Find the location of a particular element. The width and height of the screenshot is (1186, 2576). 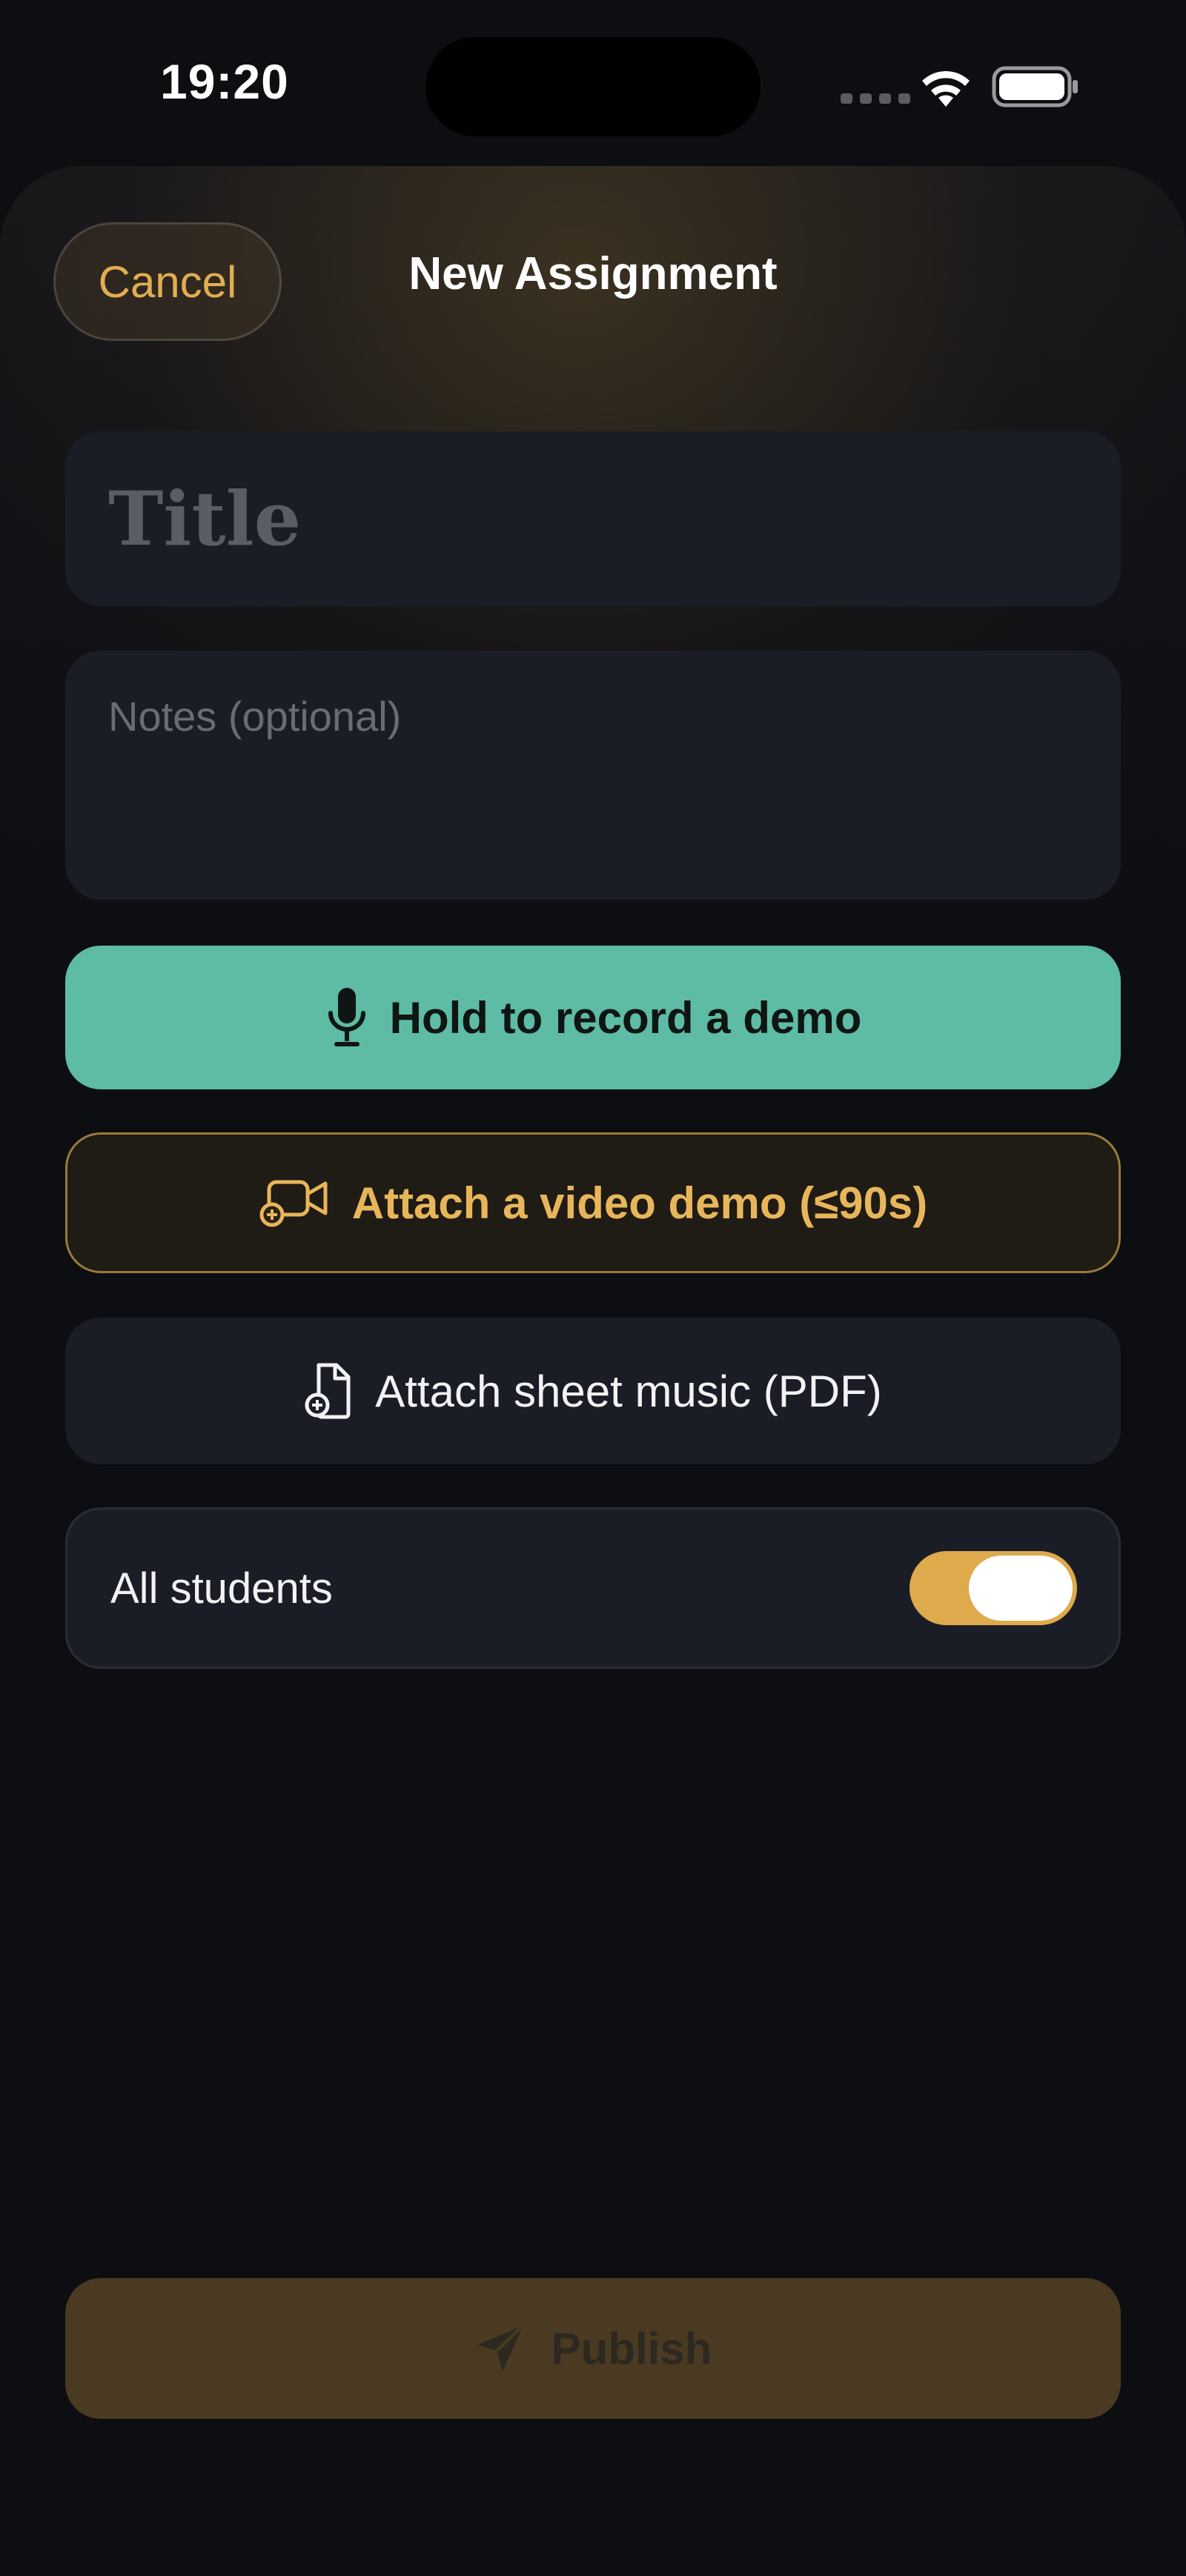

battery-icon is located at coordinates (1035, 86).